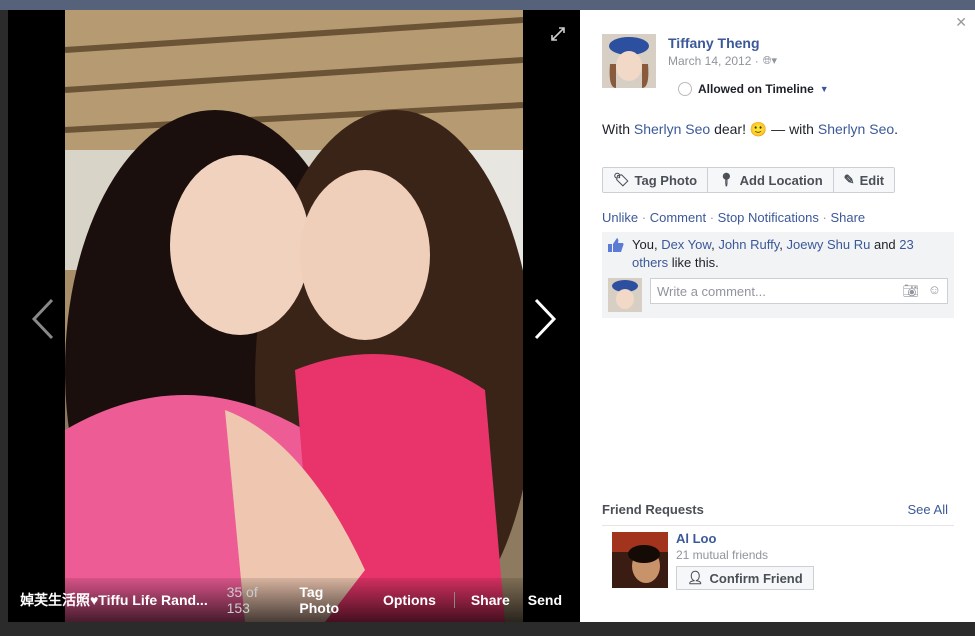  What do you see at coordinates (961, 22) in the screenshot?
I see `close-icon: ✕` at bounding box center [961, 22].